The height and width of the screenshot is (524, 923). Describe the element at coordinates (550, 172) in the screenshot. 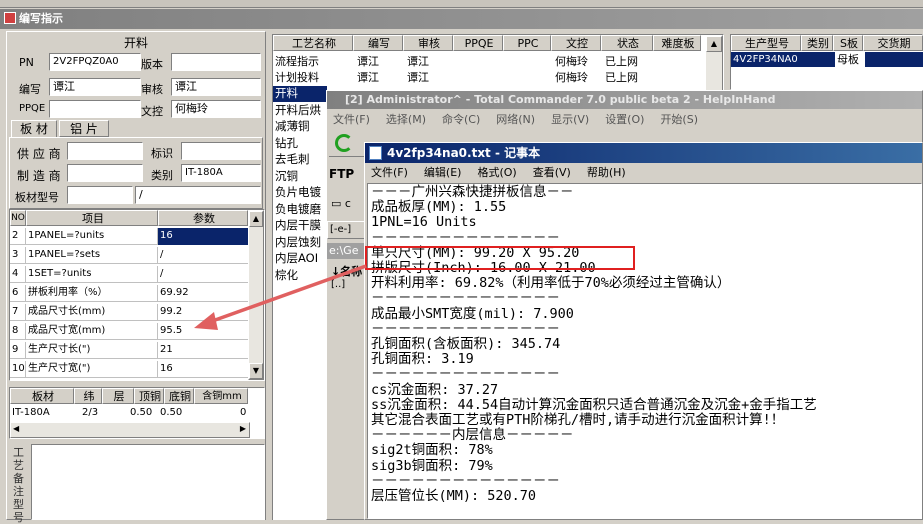

I see `notepad-menu-item: 查看(V)` at that location.